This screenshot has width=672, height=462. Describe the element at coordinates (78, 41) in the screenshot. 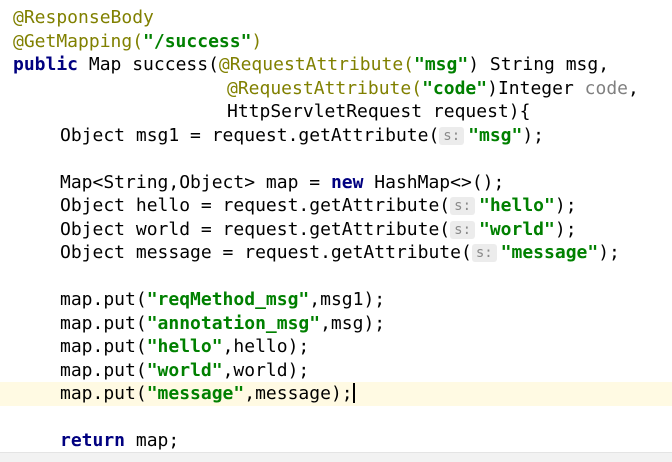

I see `annotation-token: @GetMapping(` at that location.